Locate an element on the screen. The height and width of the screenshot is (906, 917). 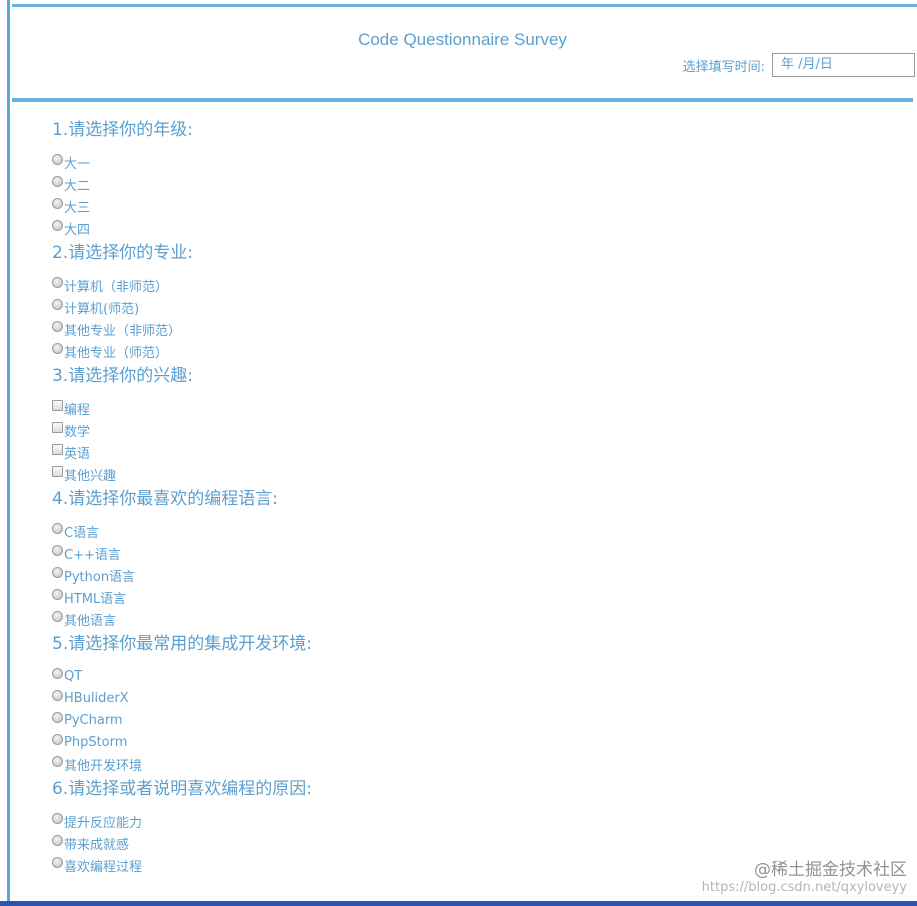
option-label: 英语 is located at coordinates (77, 454).